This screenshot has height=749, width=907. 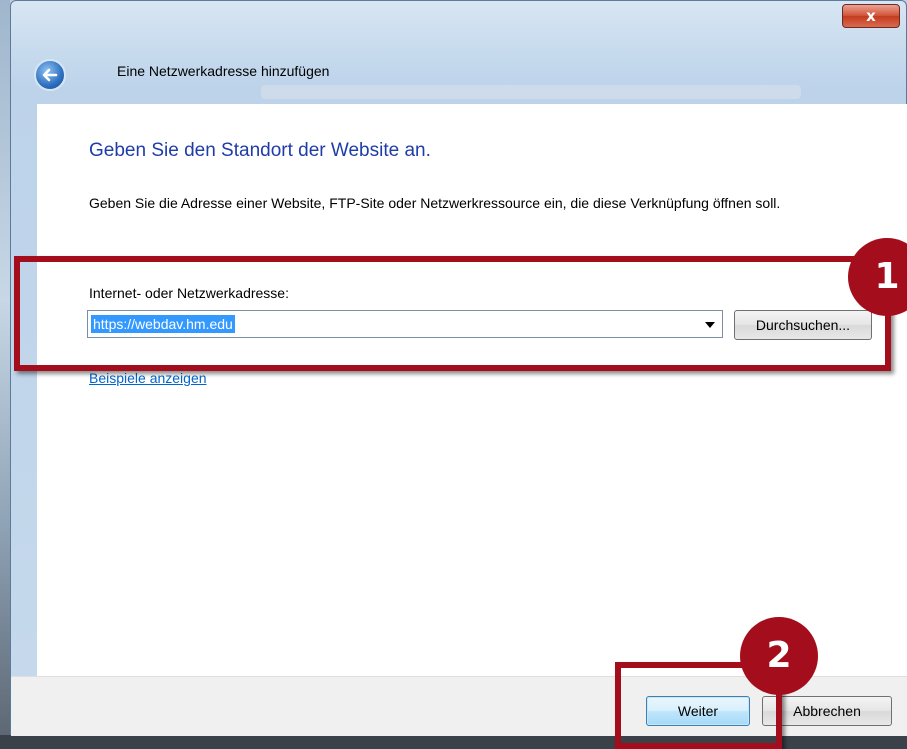 I want to click on annotation-badge-2: 2, so click(x=779, y=656).